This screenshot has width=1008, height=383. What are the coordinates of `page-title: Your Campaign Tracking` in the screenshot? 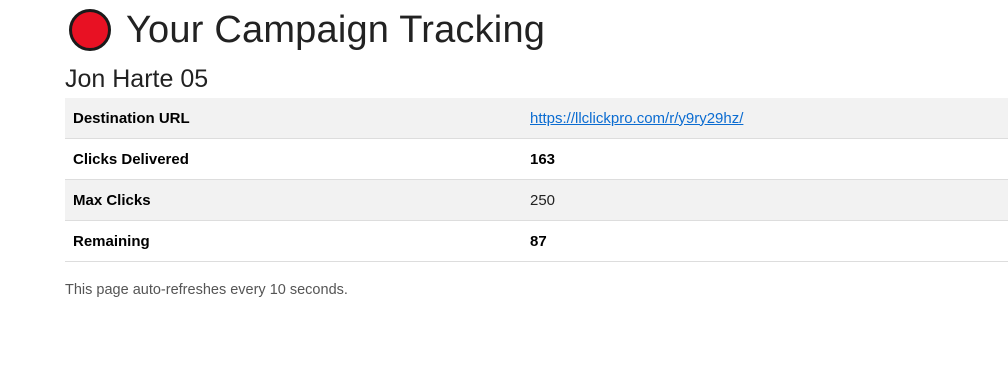 It's located at (336, 29).